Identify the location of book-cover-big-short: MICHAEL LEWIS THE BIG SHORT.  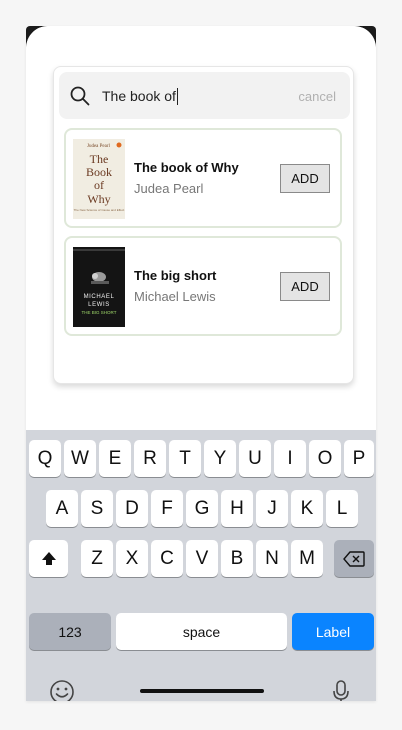
(99, 287).